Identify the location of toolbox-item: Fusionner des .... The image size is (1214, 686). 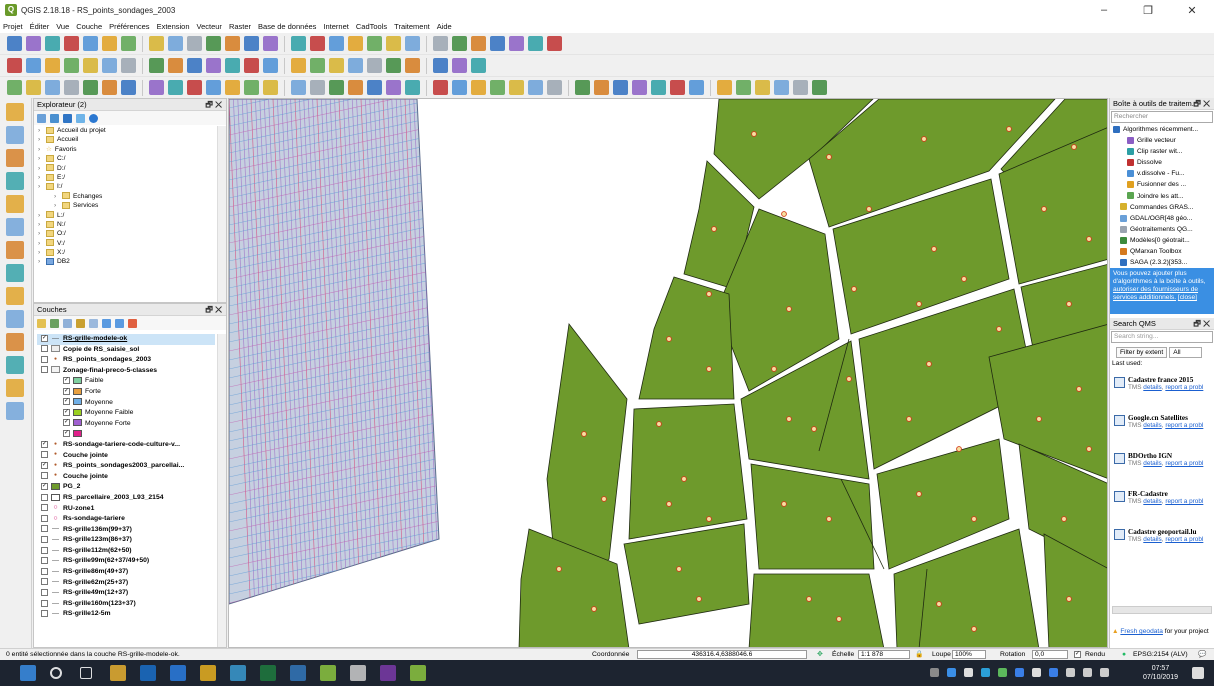
(1162, 184).